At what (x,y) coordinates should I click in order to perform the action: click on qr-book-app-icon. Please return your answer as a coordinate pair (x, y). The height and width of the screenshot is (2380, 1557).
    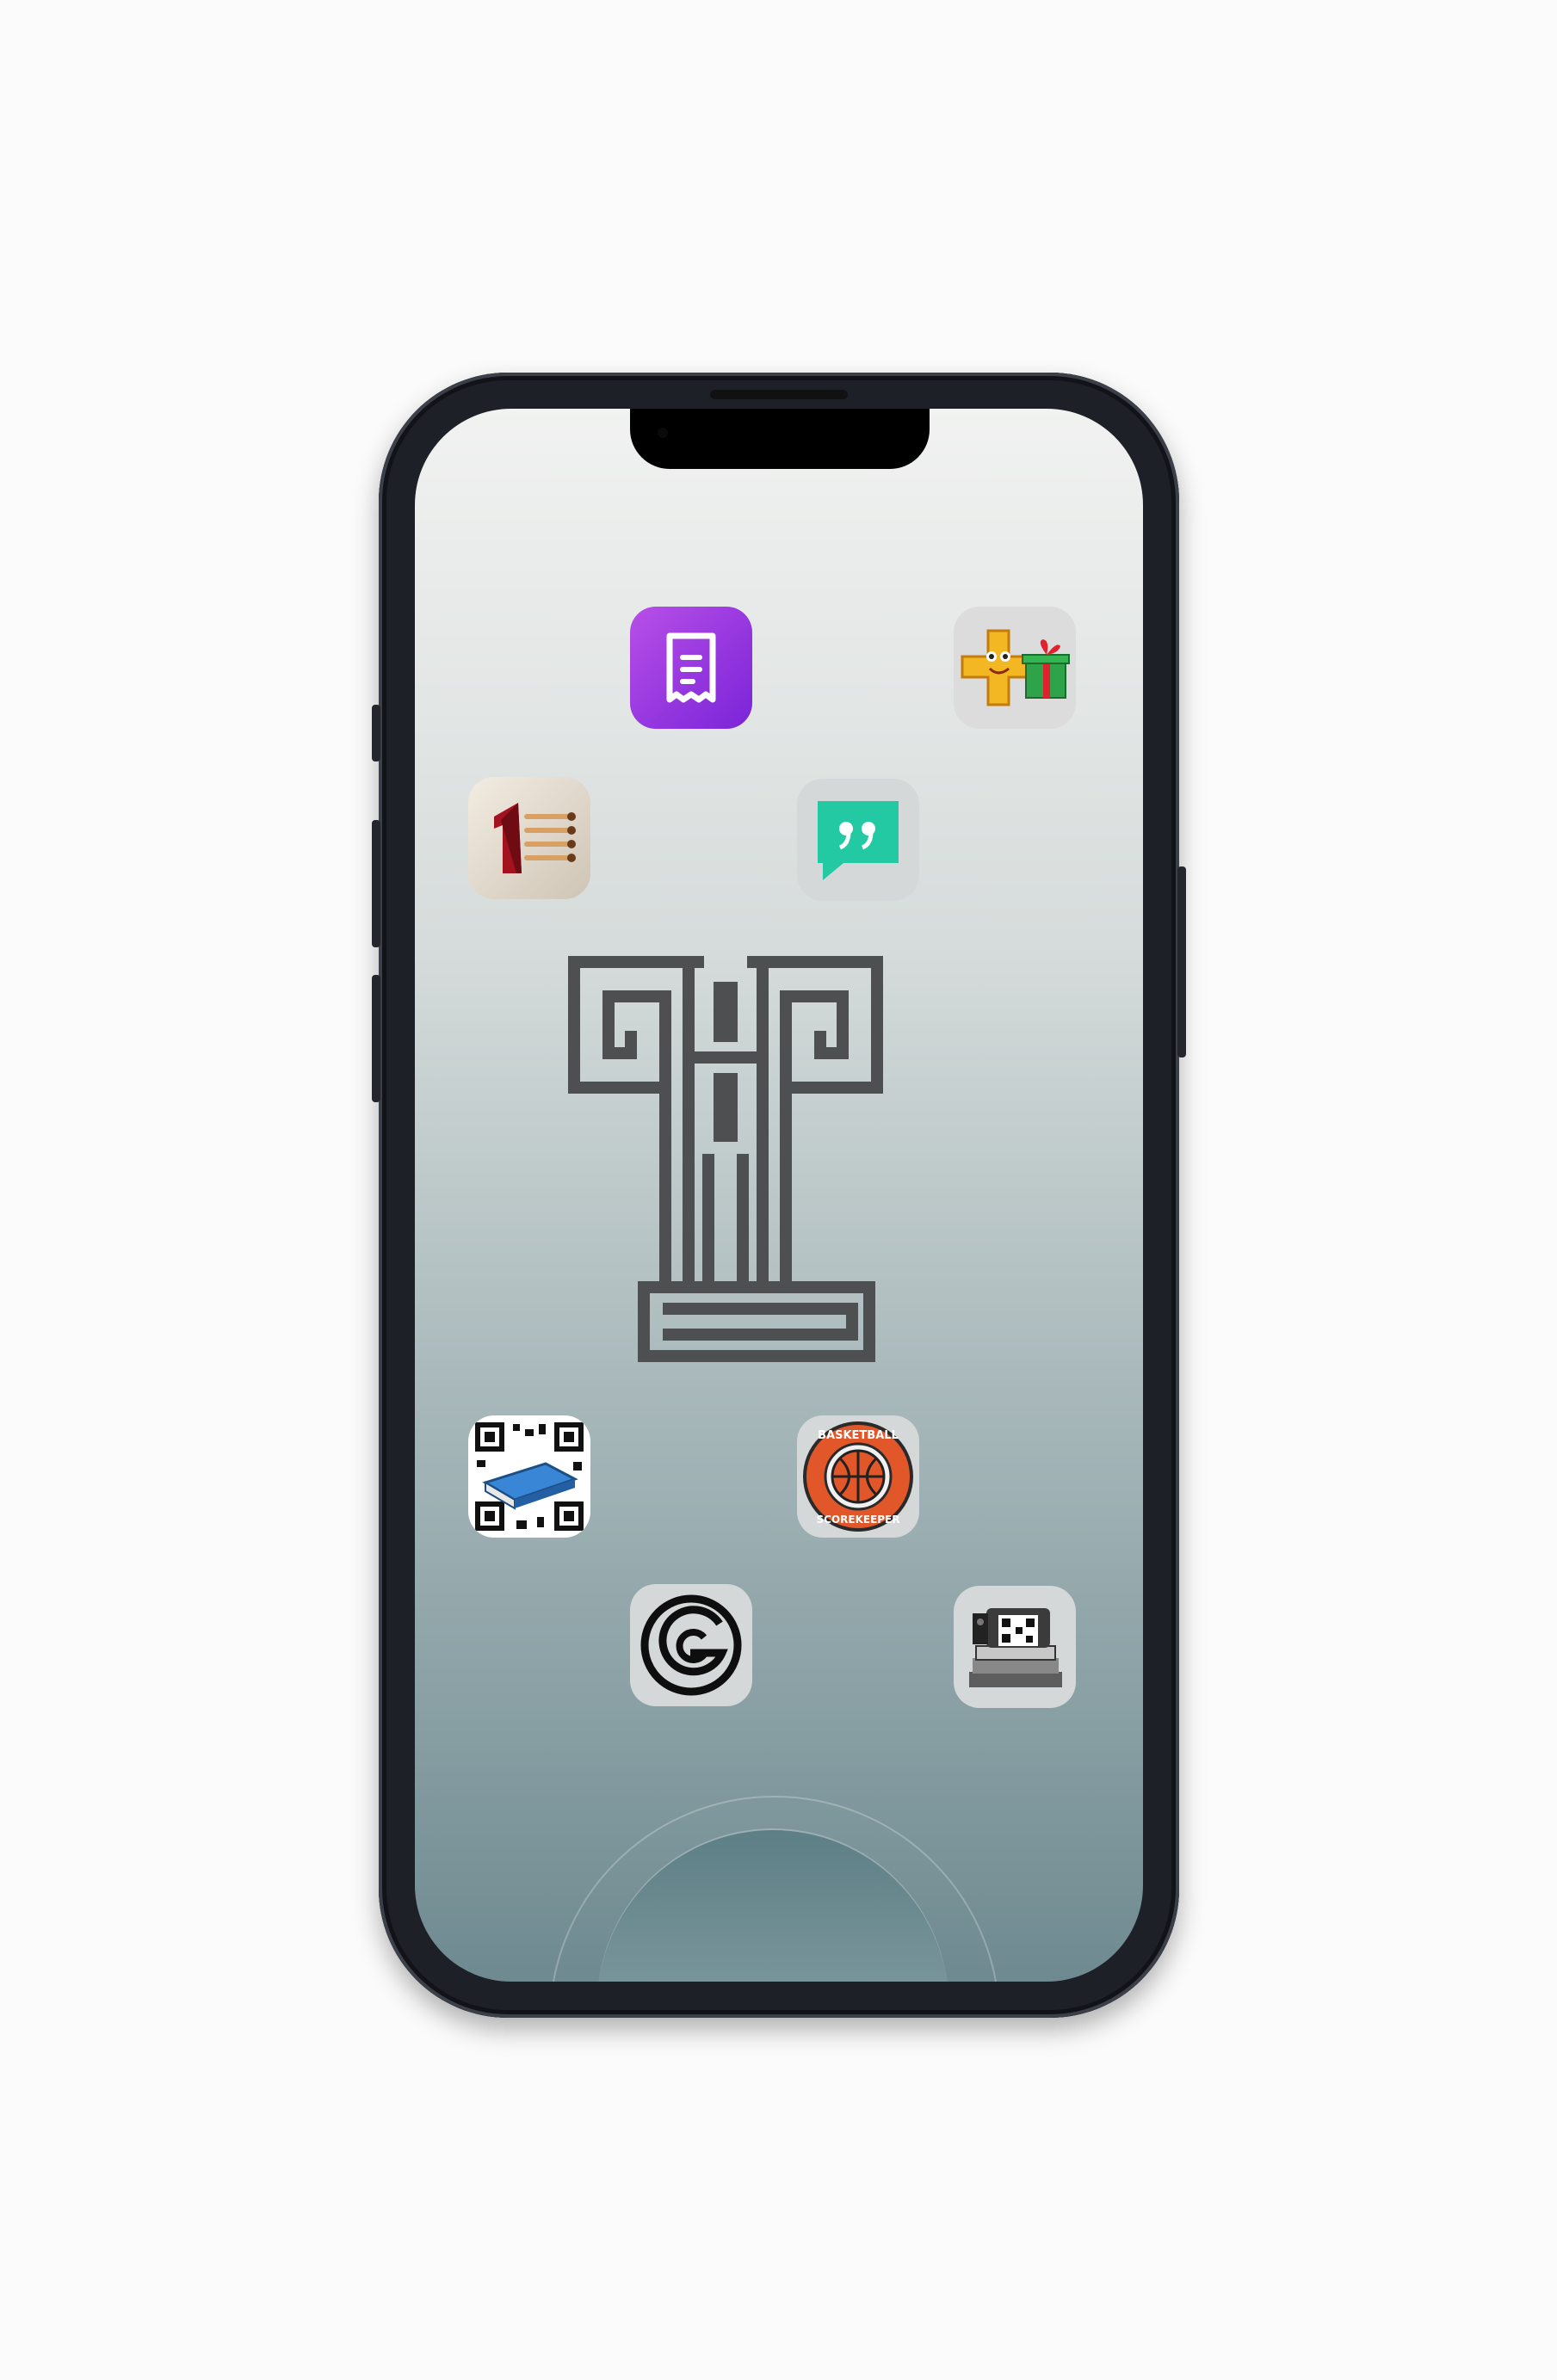
    Looking at the image, I should click on (529, 1477).